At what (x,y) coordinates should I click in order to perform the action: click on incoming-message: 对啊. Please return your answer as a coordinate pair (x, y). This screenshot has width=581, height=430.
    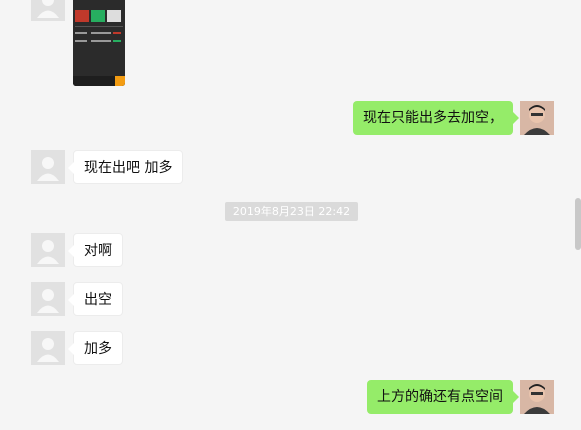
    Looking at the image, I should click on (95, 250).